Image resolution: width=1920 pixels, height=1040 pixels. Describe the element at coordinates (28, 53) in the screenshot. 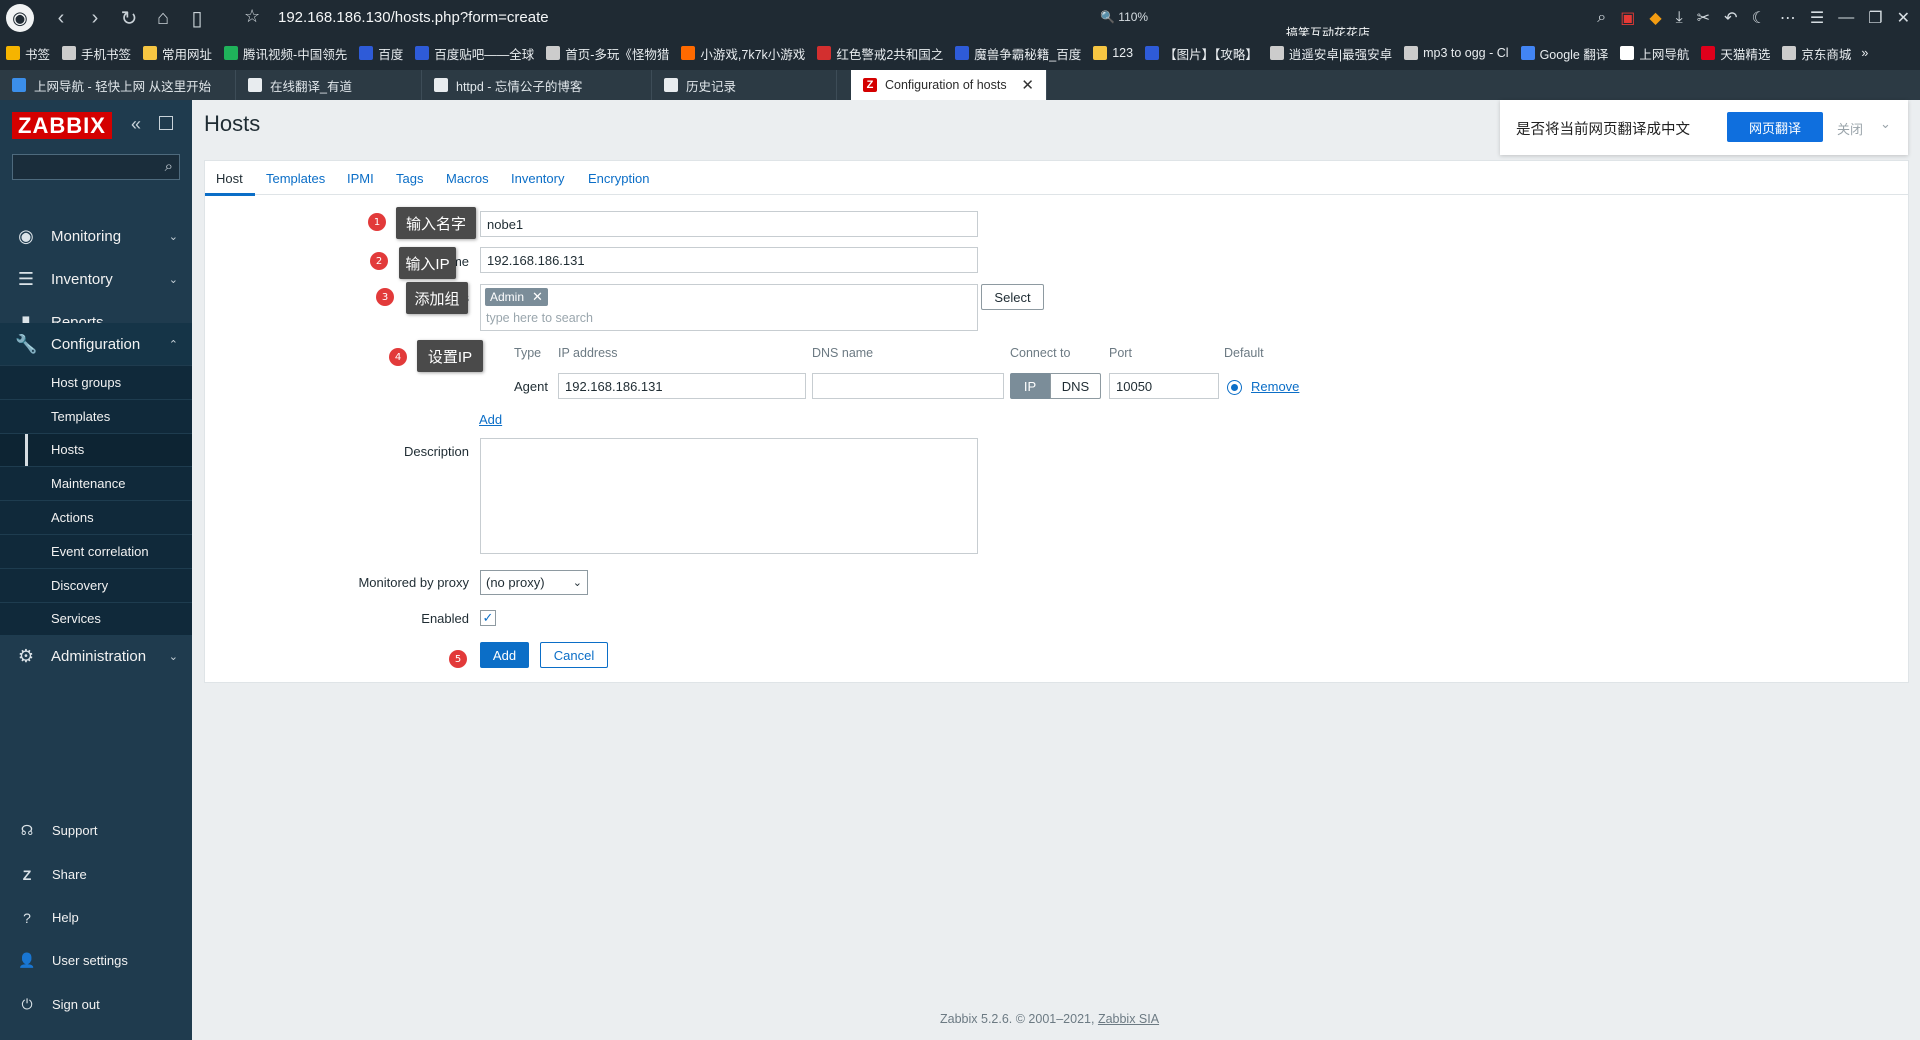

I see `bookmark-item: 书签` at that location.